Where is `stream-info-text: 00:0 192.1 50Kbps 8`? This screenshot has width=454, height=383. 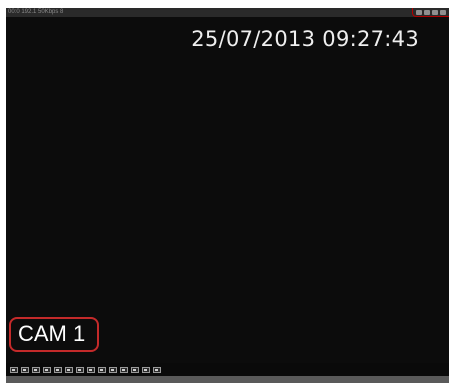
stream-info-text: 00:0 192.1 50Kbps 8 is located at coordinates (36, 12).